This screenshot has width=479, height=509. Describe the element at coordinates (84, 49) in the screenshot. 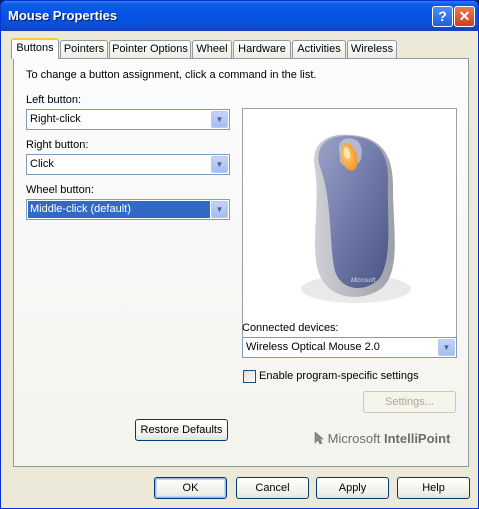

I see `tab-pointers: Pointers` at that location.